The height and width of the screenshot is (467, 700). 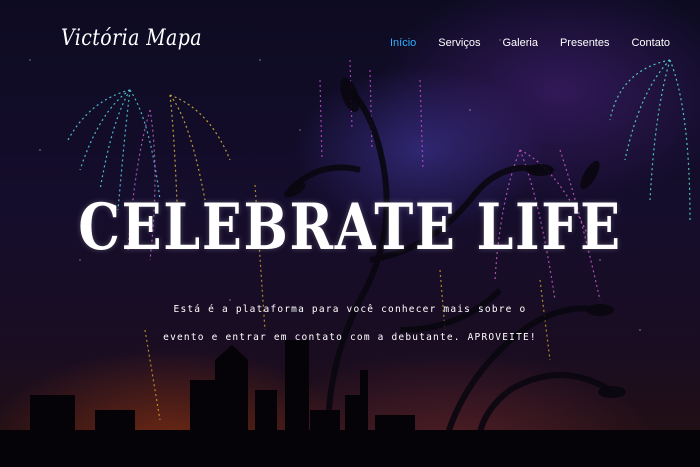 I want to click on hero-headline: CELEBRATE LIFE, so click(x=350, y=227).